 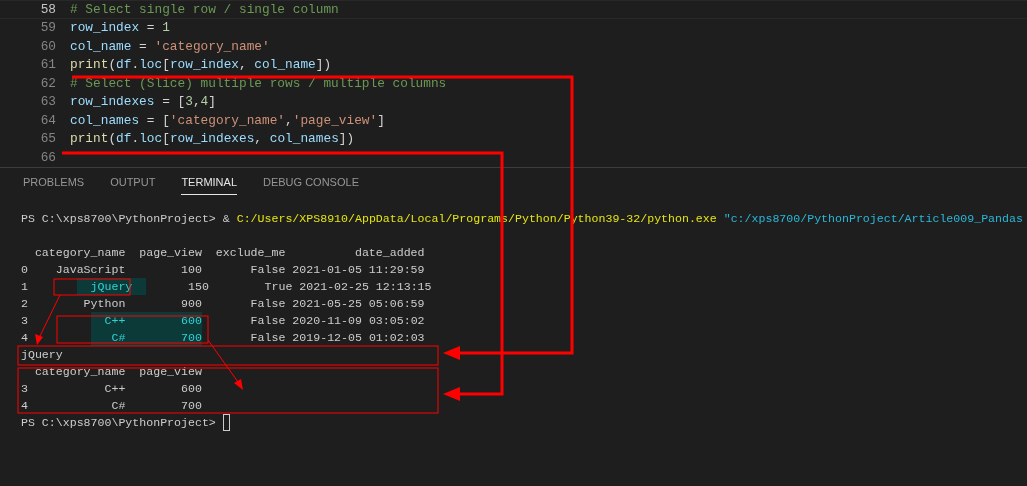 I want to click on line-number: 61, so click(x=47, y=65).